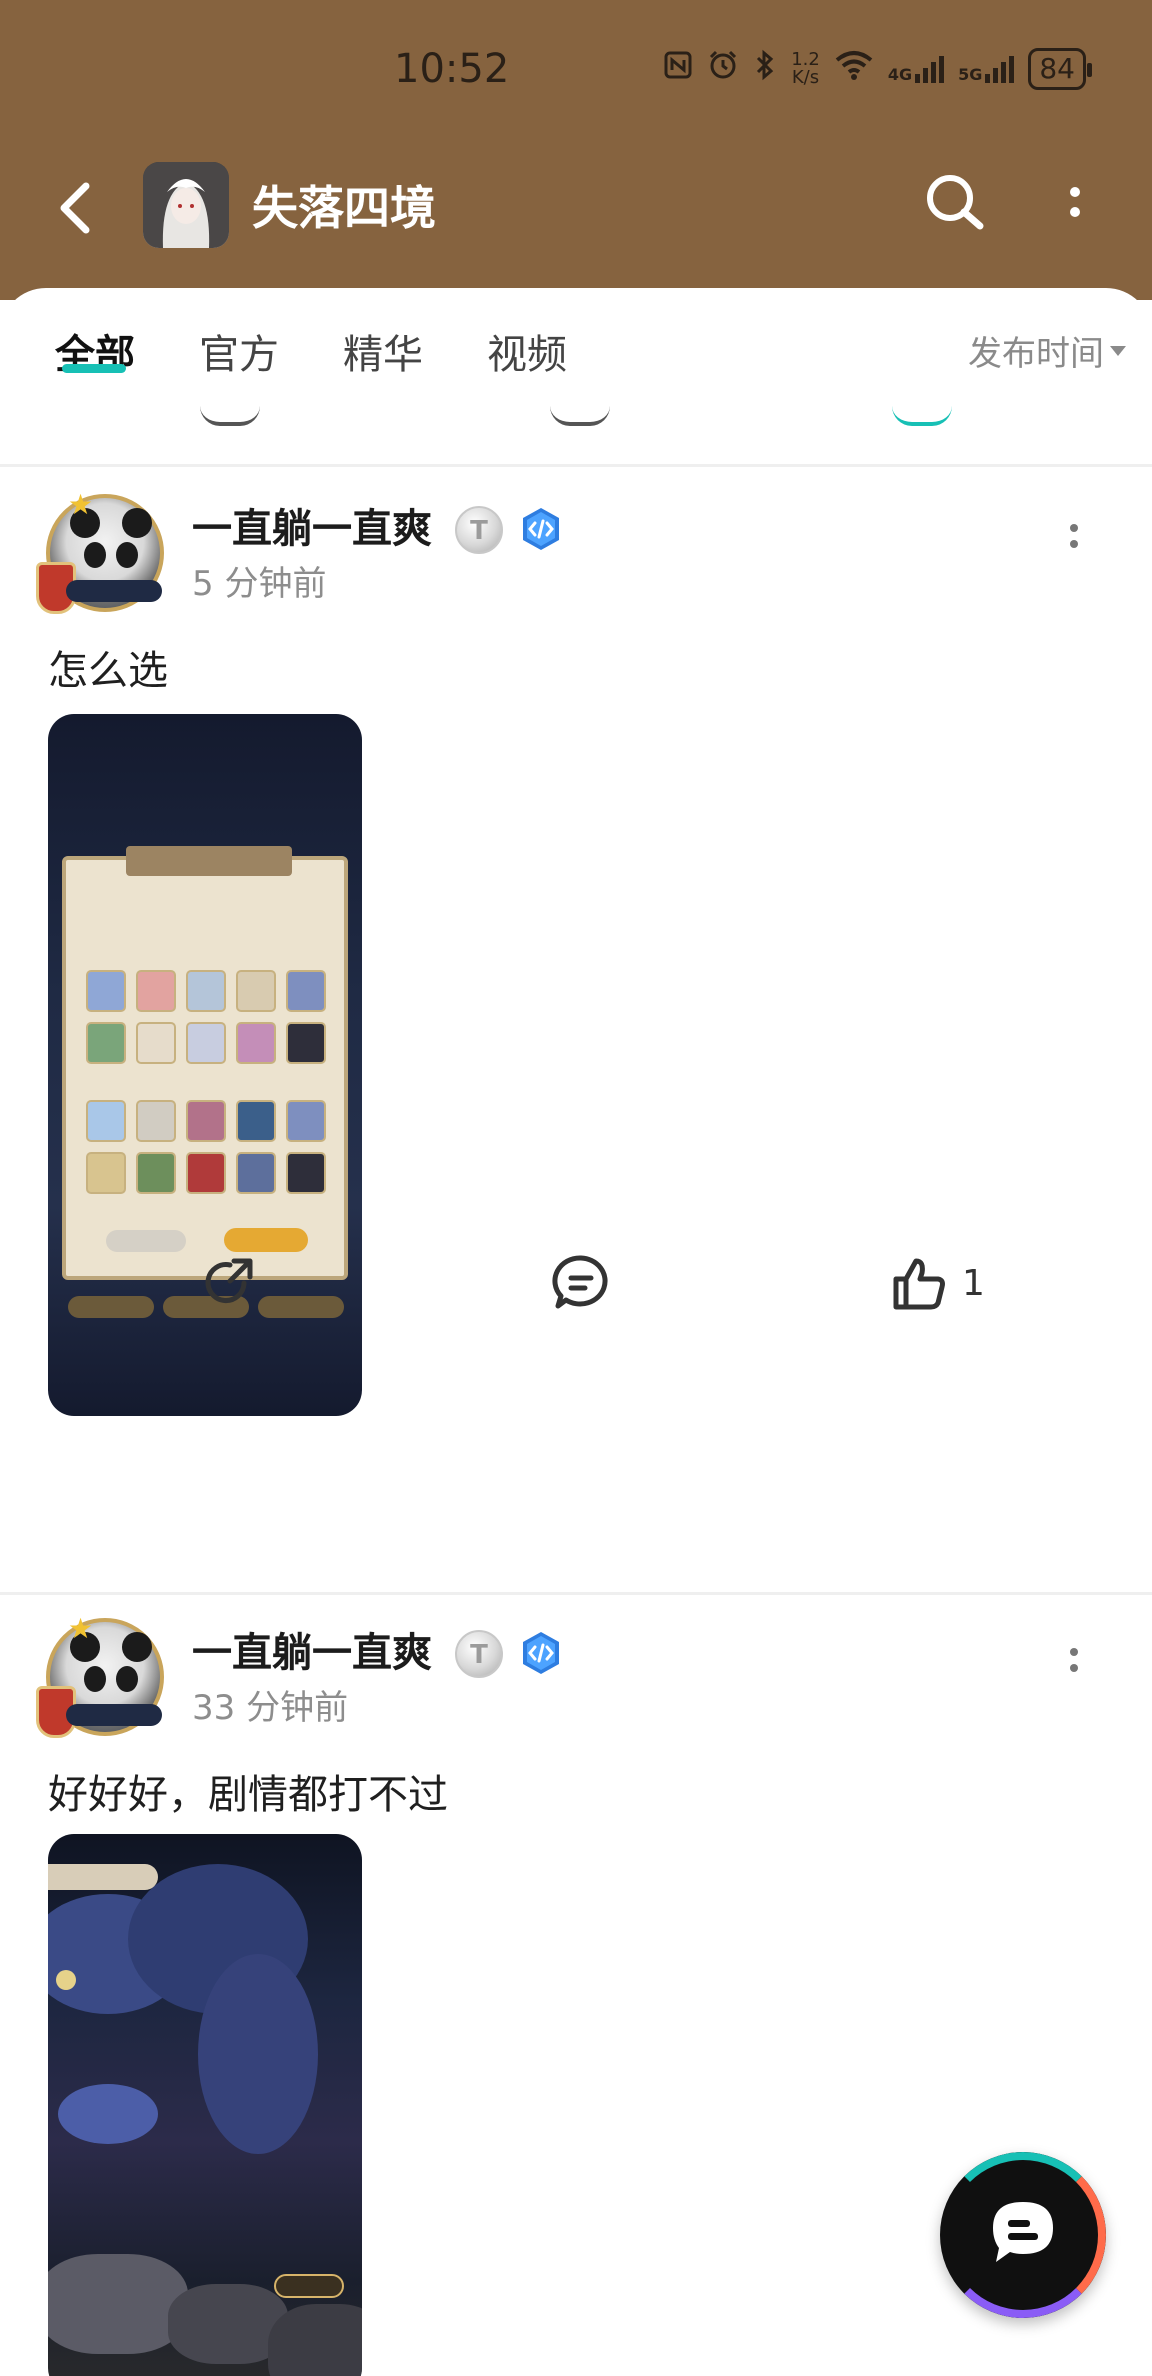 The image size is (1152, 2376). I want to click on network-speed-unit: K/s, so click(805, 77).